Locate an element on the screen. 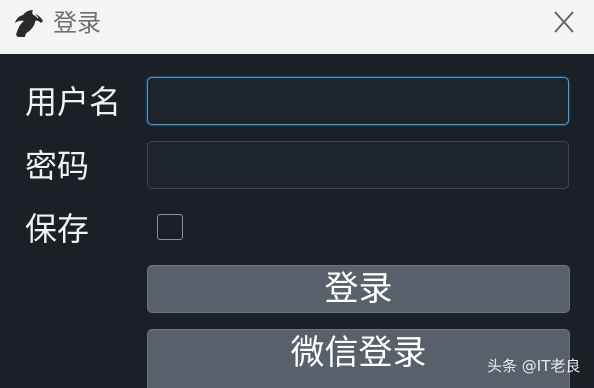 The height and width of the screenshot is (388, 594). password-label: 密码 is located at coordinates (57, 166).